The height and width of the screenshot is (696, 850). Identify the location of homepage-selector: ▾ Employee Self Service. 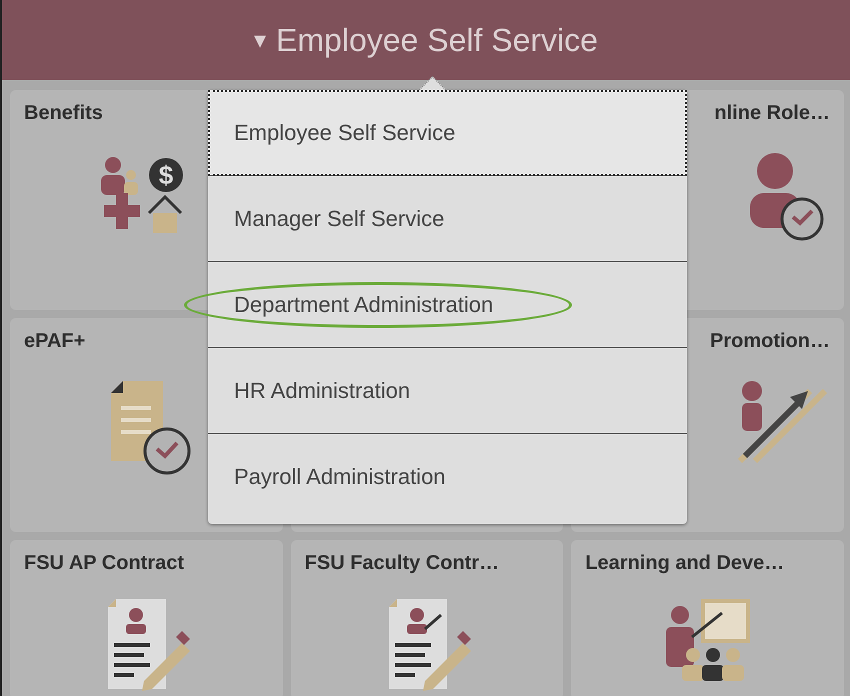
(426, 40).